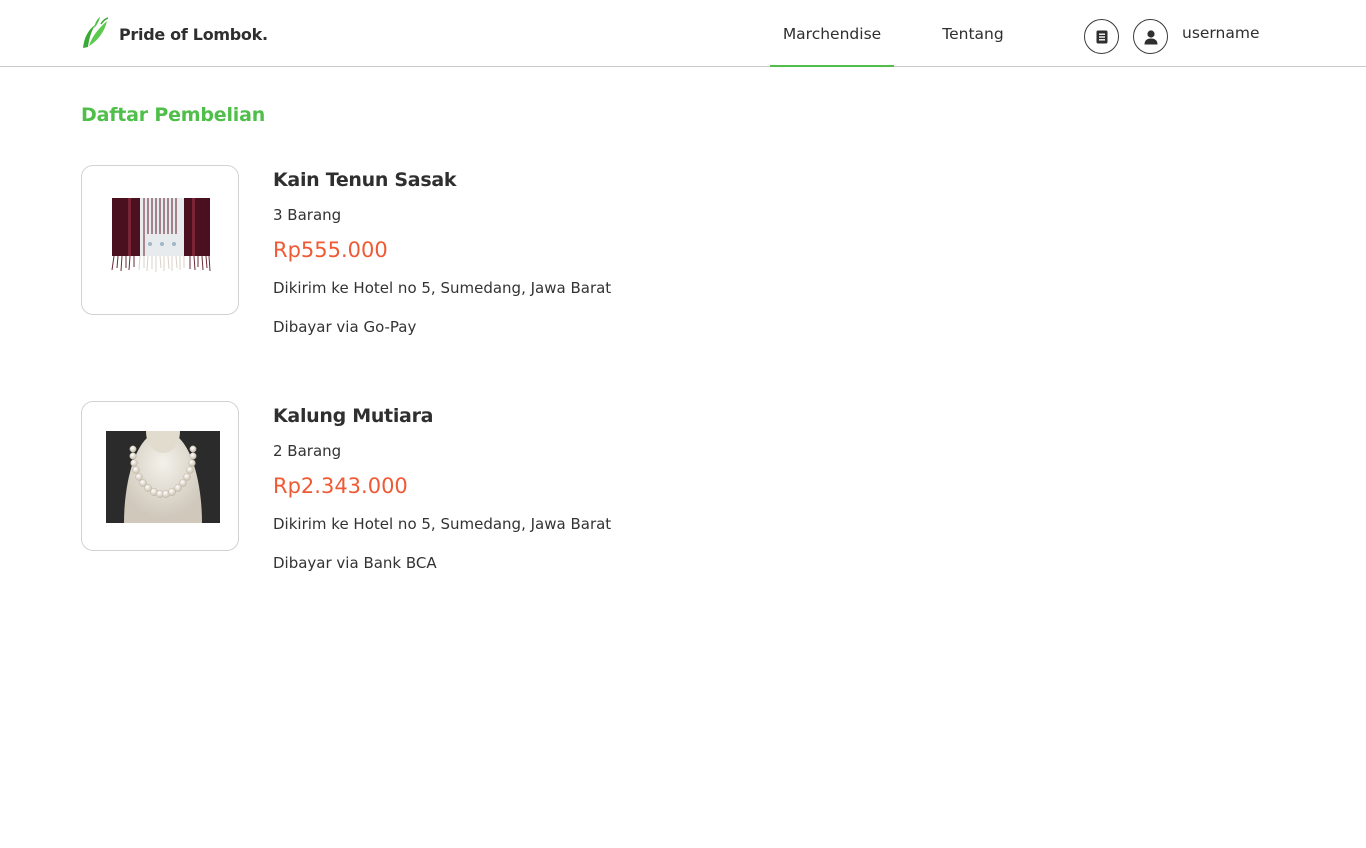 Image resolution: width=1366 pixels, height=848 pixels. Describe the element at coordinates (307, 451) in the screenshot. I see `product-quantity: 2 Barang` at that location.